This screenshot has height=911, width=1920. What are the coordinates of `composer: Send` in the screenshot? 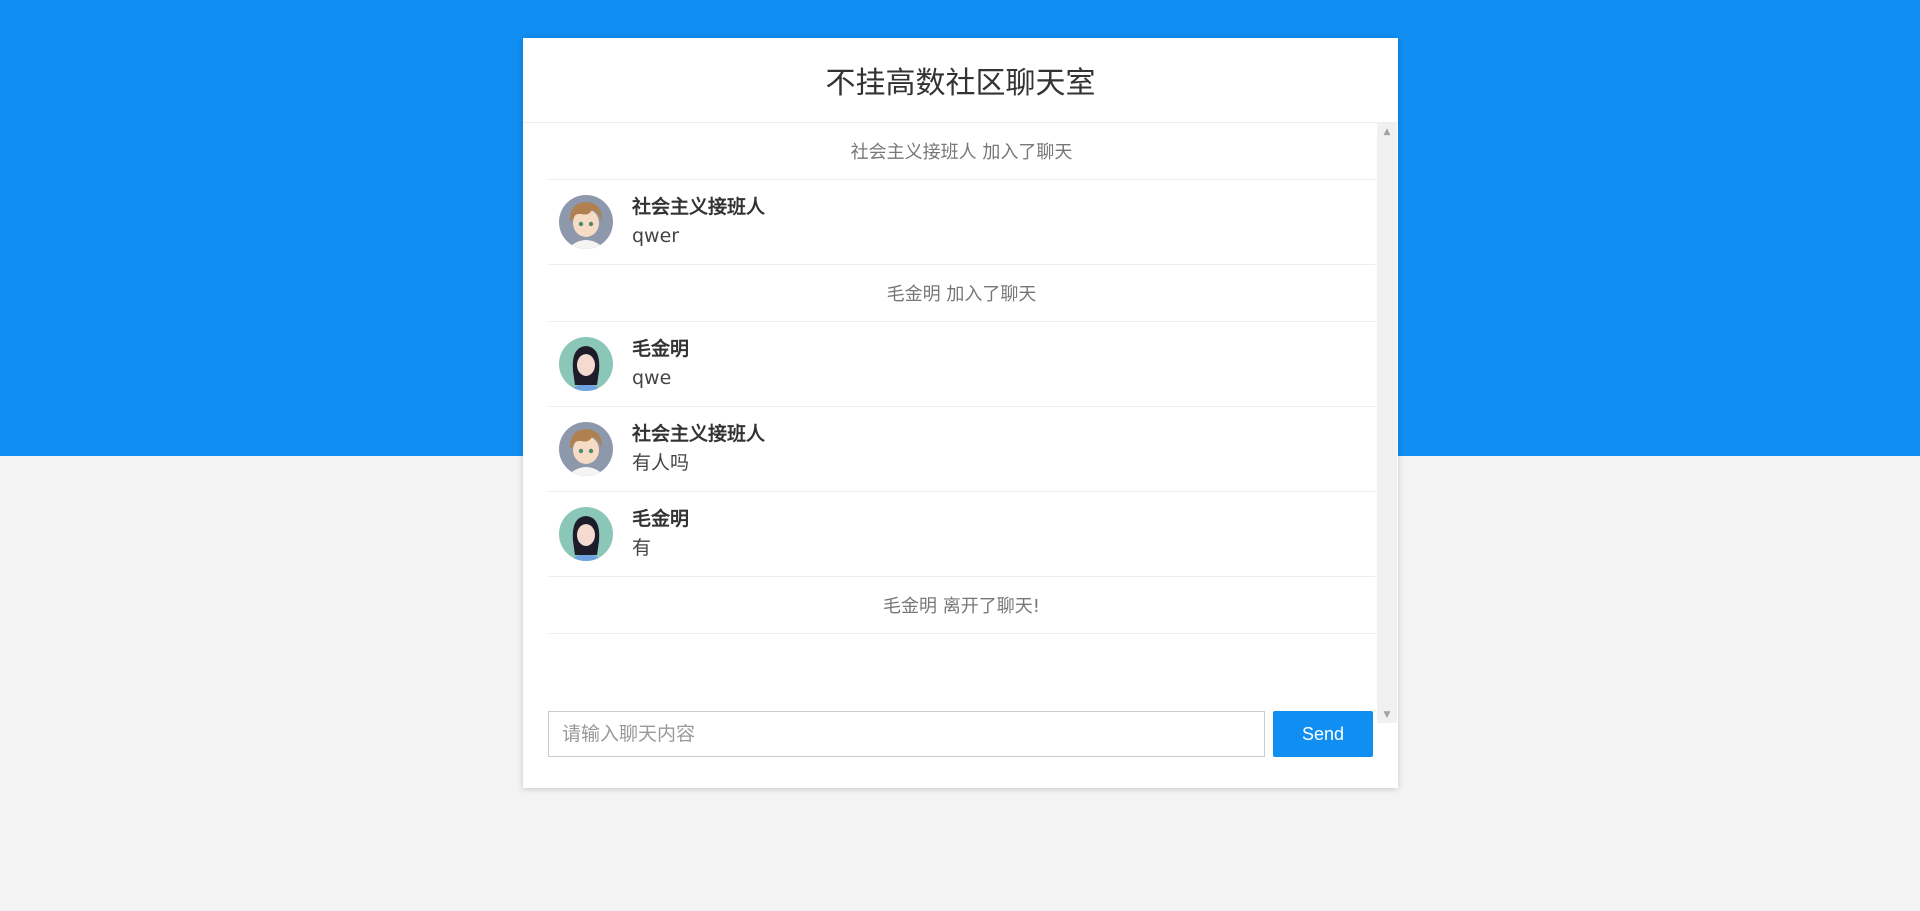 It's located at (960, 735).